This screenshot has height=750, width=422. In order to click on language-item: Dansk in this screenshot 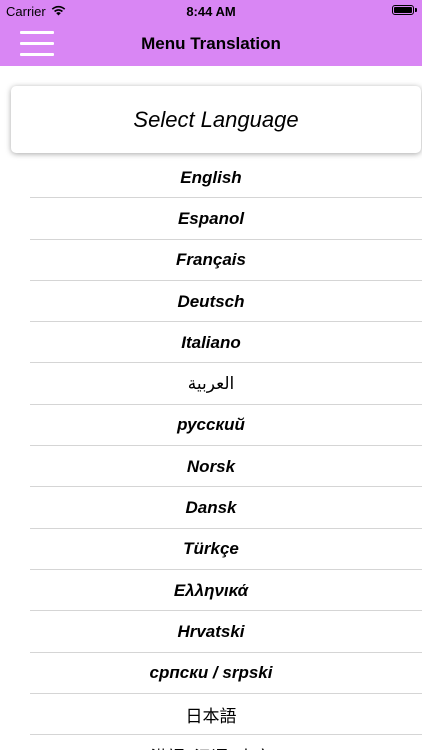, I will do `click(211, 508)`.